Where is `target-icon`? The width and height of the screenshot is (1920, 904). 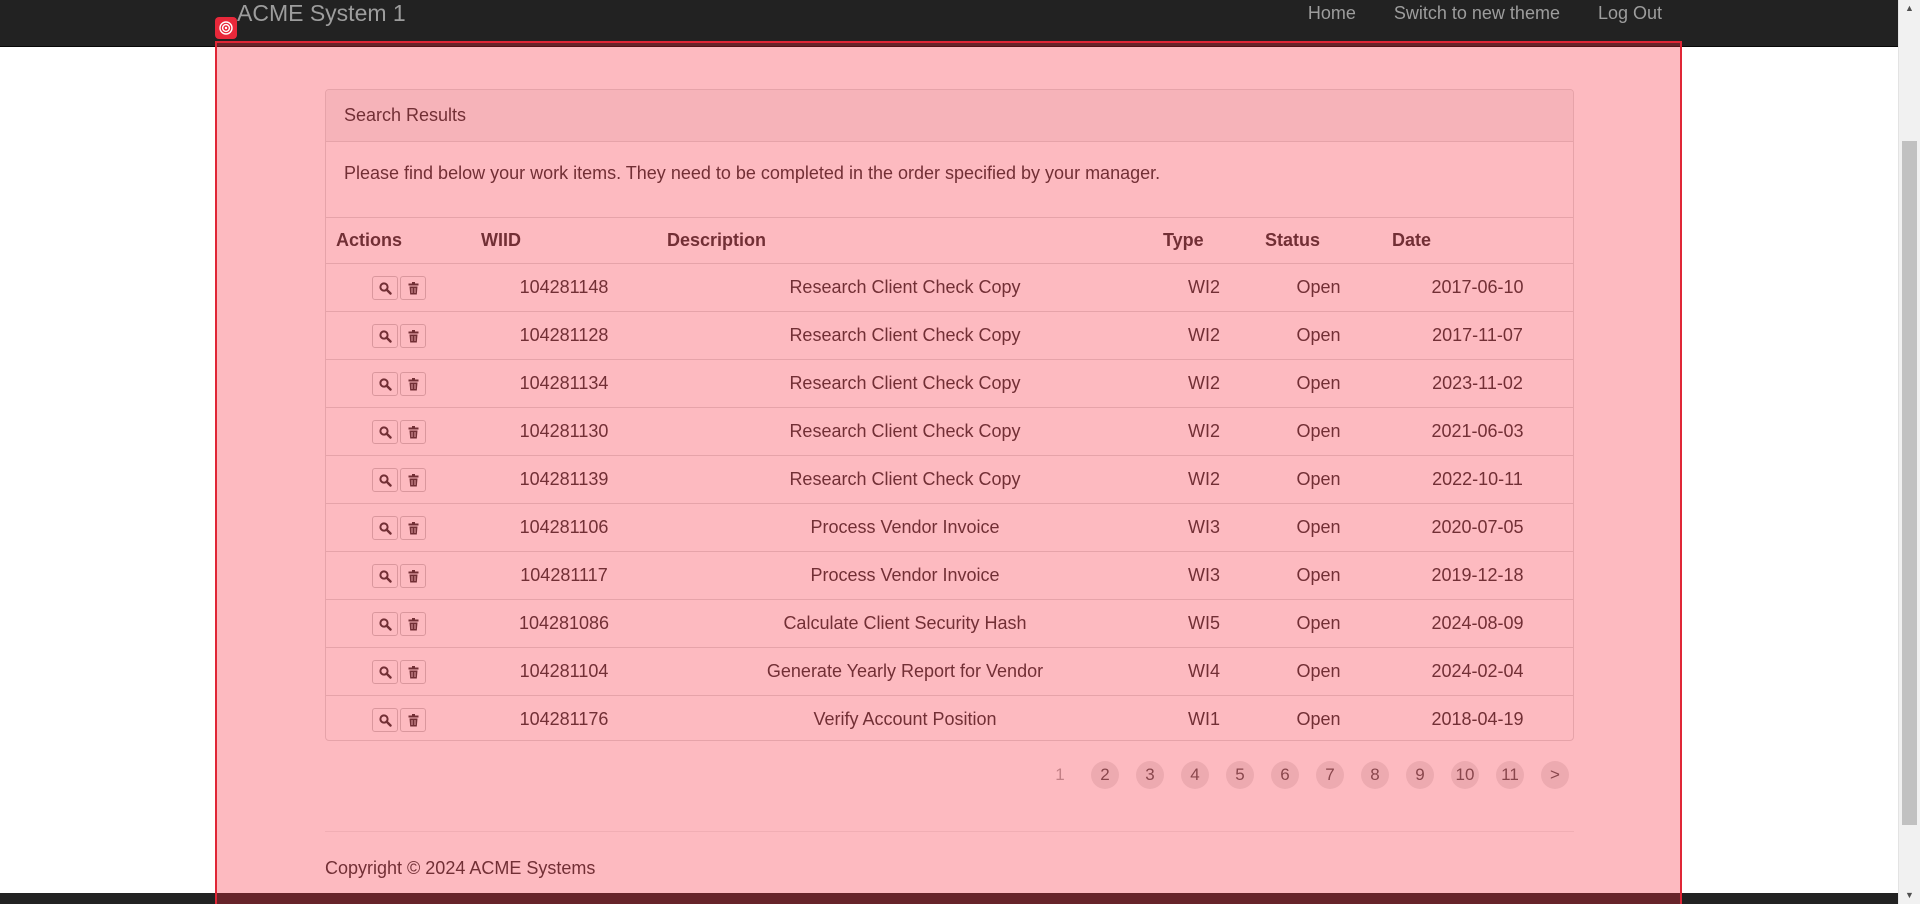 target-icon is located at coordinates (226, 28).